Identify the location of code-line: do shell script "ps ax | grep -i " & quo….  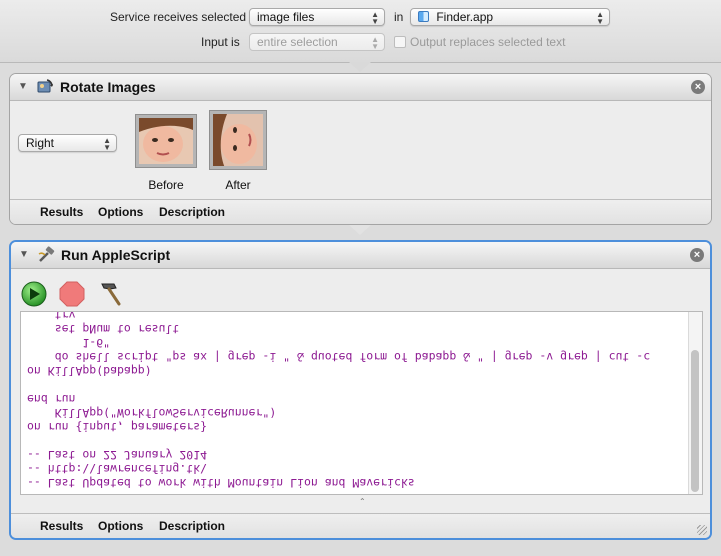
(339, 357).